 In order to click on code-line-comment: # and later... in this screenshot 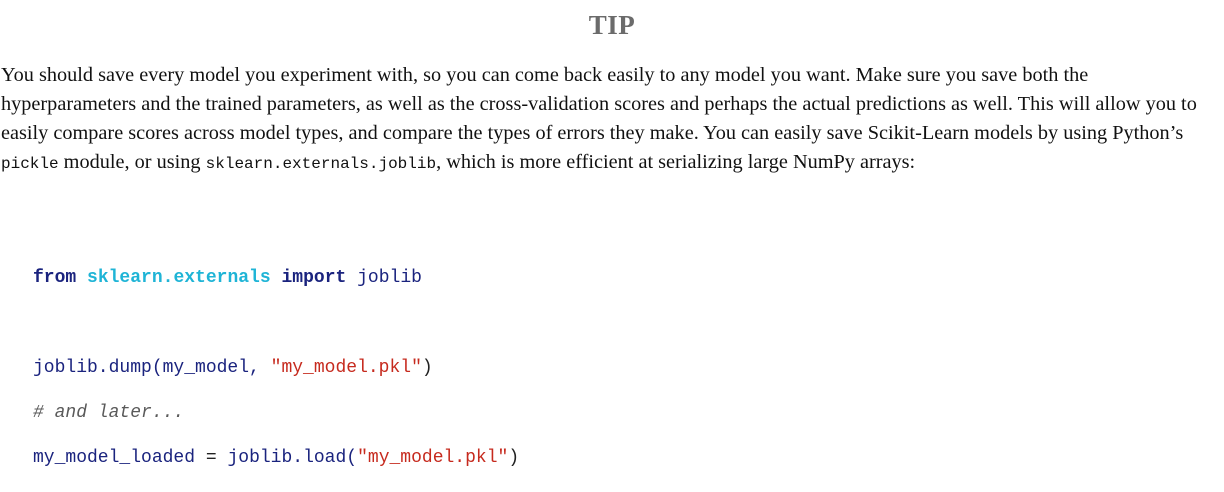, I will do `click(276, 413)`.